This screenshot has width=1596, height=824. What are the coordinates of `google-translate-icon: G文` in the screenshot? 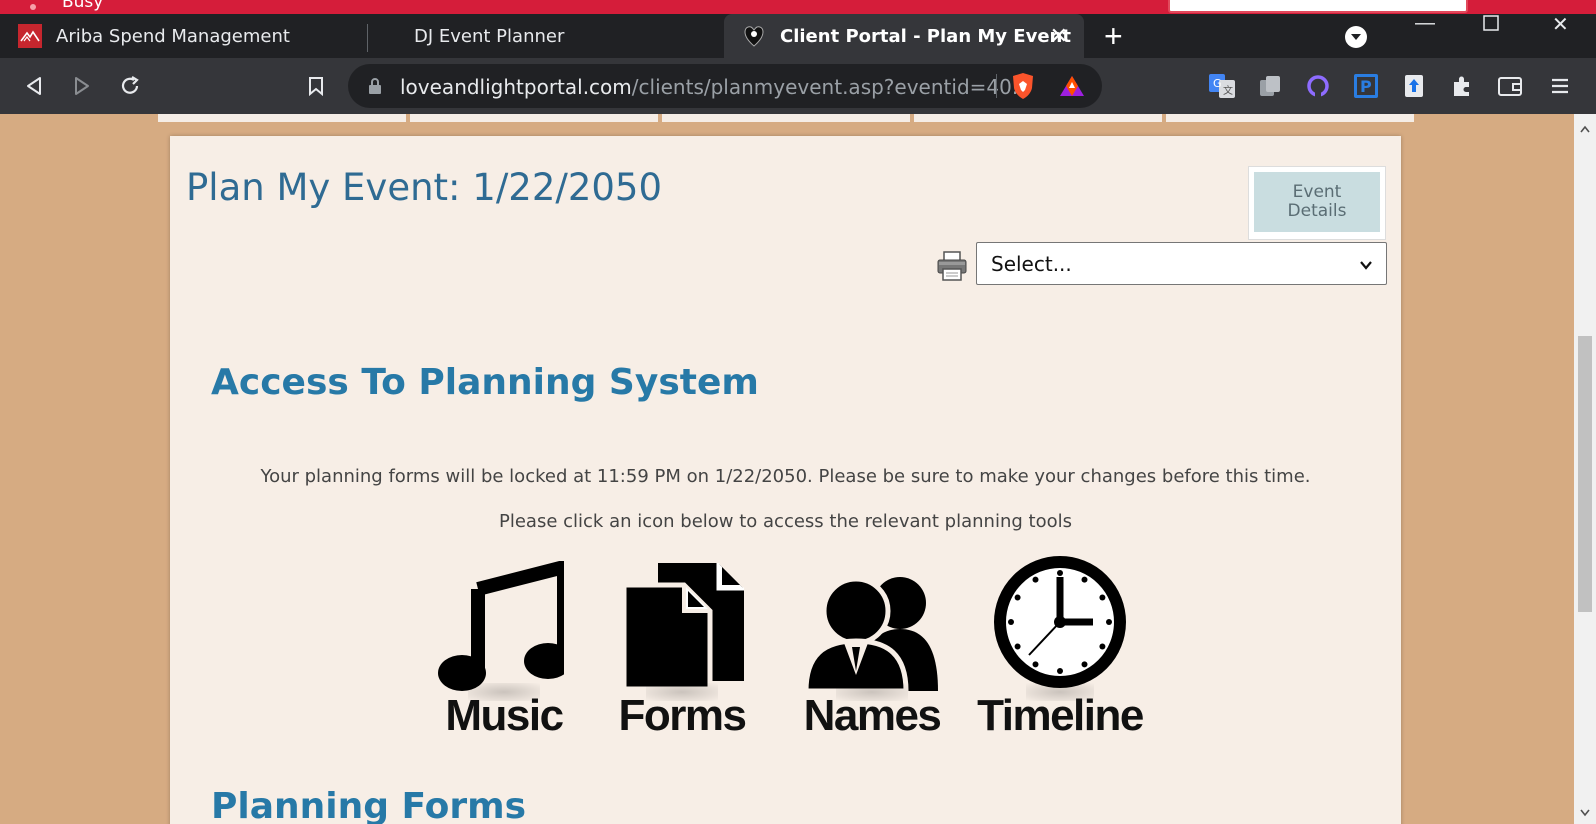 It's located at (1222, 86).